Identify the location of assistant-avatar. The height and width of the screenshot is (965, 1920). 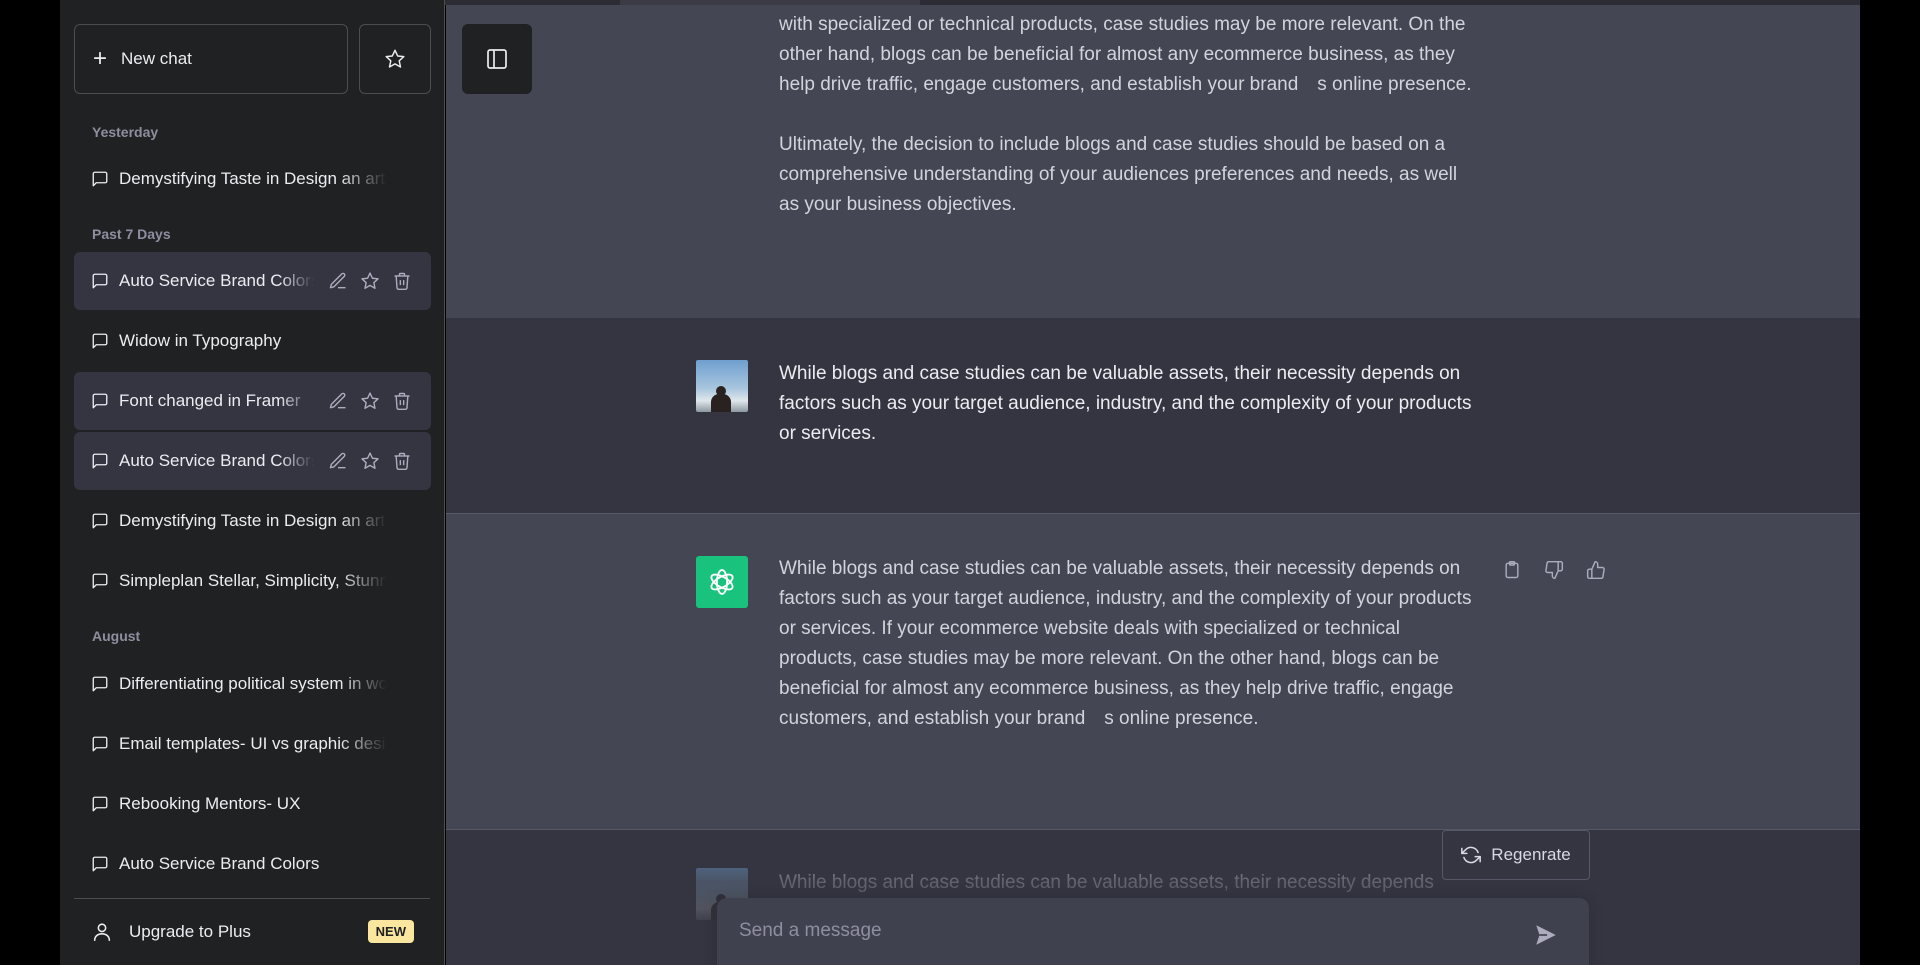
(722, 582).